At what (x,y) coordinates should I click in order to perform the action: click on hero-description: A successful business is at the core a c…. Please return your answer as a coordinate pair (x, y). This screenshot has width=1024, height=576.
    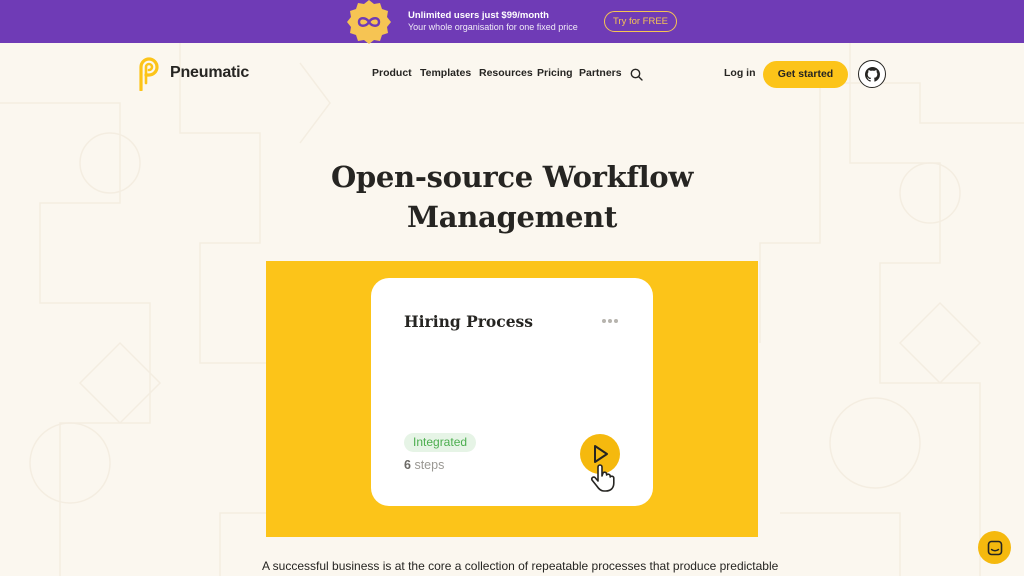
    Looking at the image, I should click on (520, 566).